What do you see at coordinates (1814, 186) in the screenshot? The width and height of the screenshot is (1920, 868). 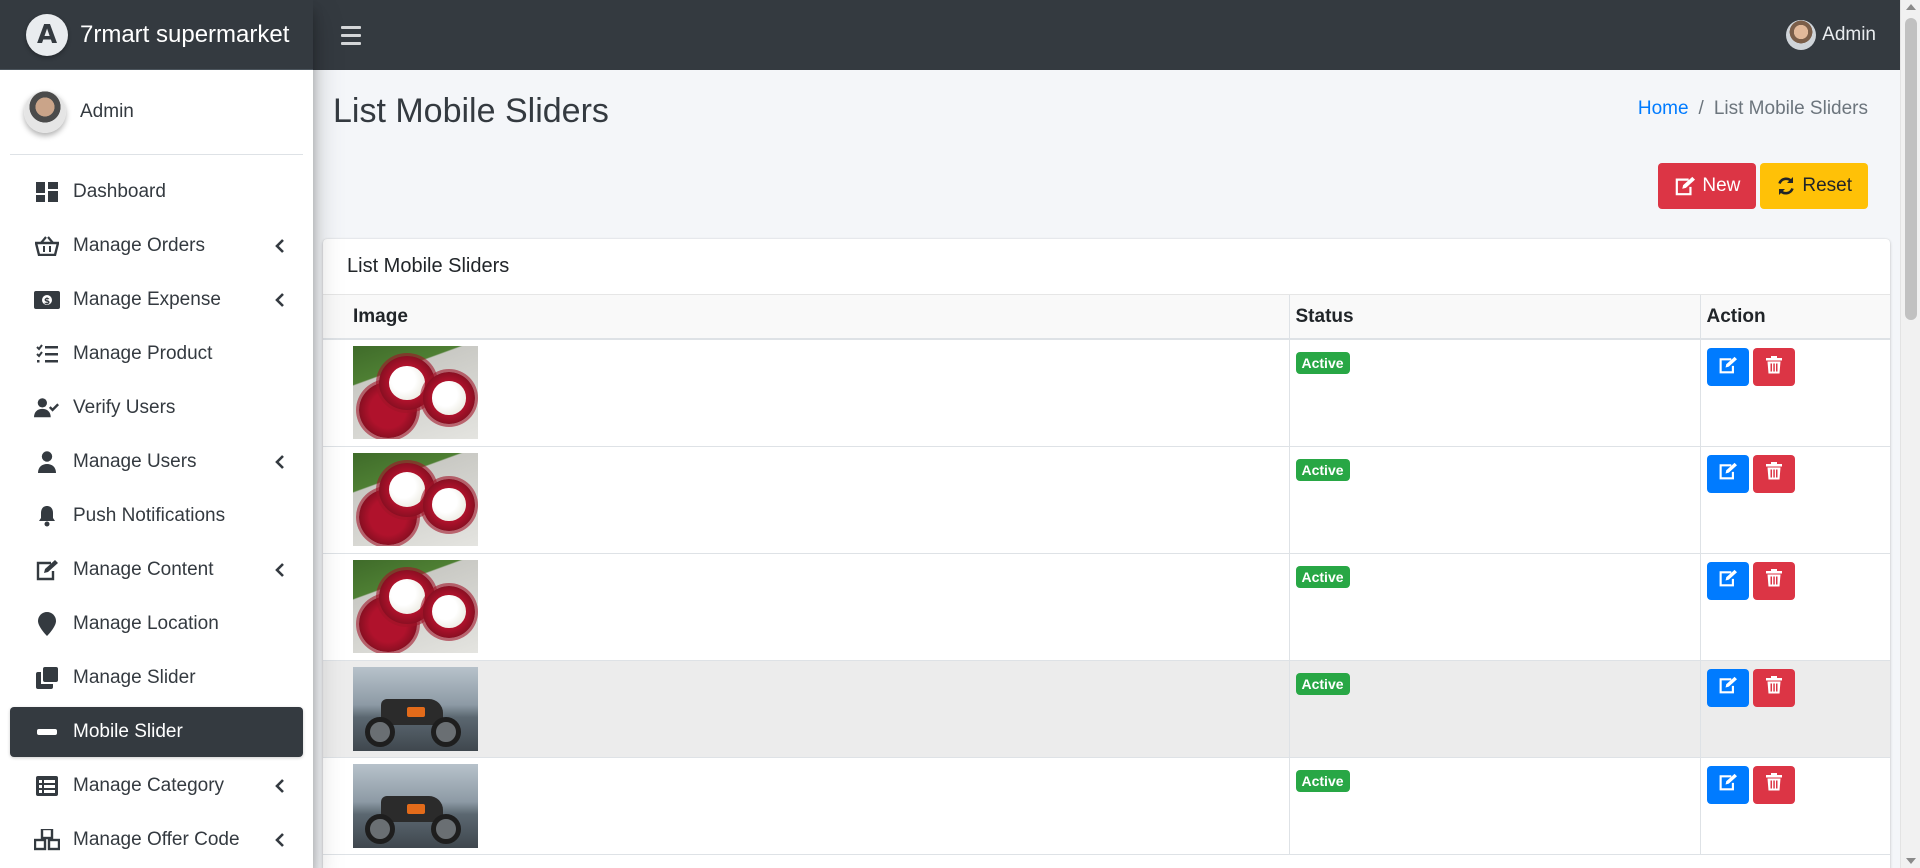 I see `reset-button: Reset` at bounding box center [1814, 186].